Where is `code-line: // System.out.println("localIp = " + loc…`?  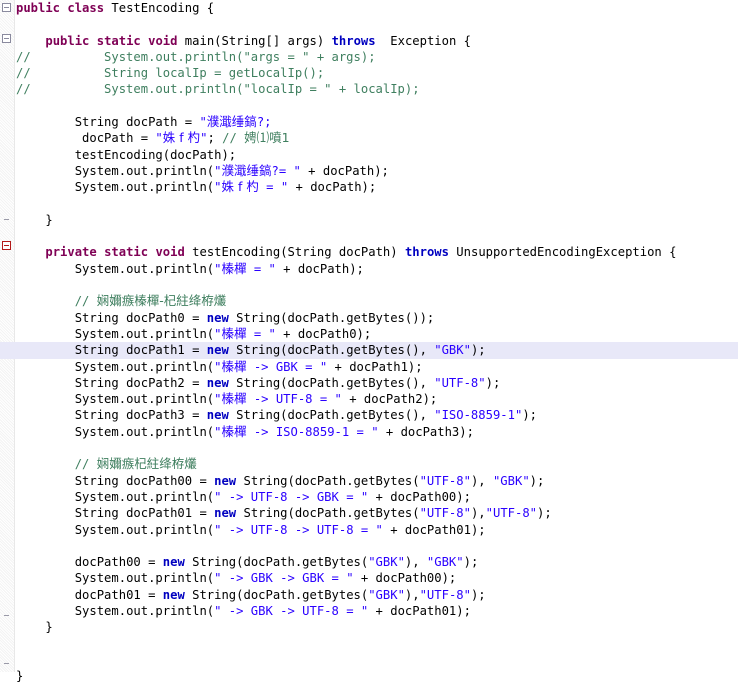 code-line: // System.out.println("localIp = " + loc… is located at coordinates (376, 89).